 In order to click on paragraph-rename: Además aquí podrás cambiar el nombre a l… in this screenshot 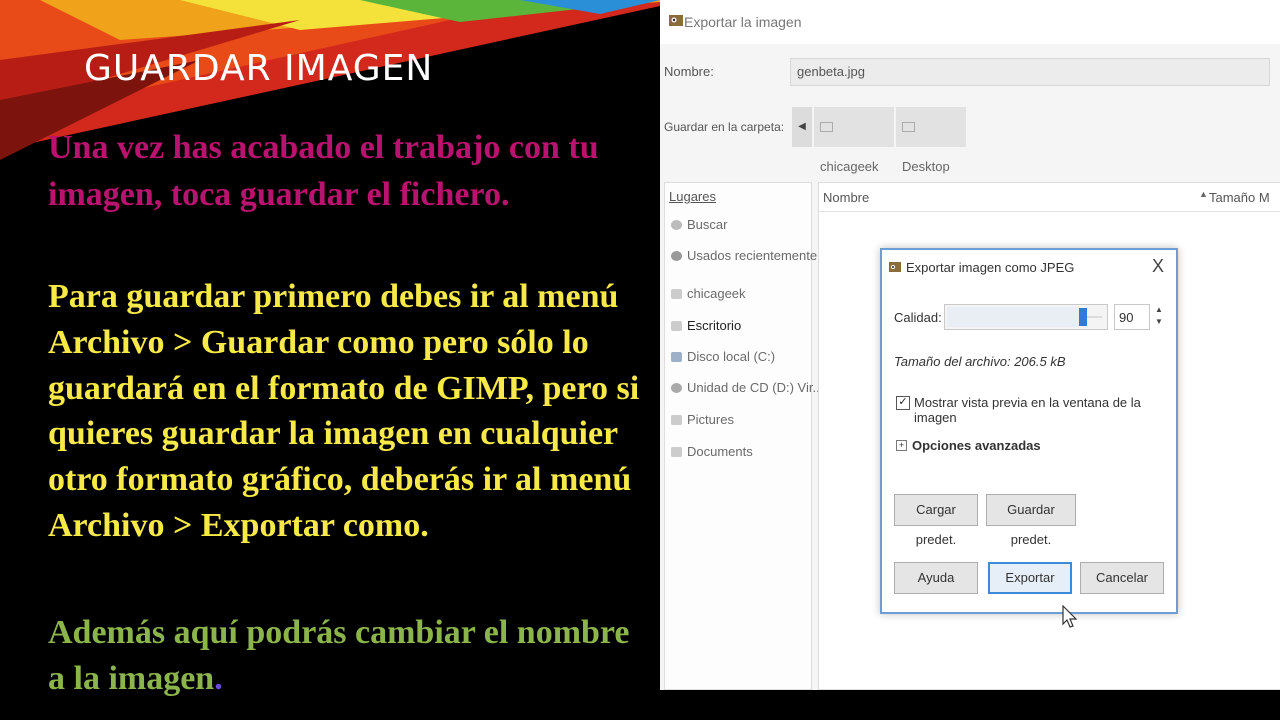, I will do `click(350, 656)`.